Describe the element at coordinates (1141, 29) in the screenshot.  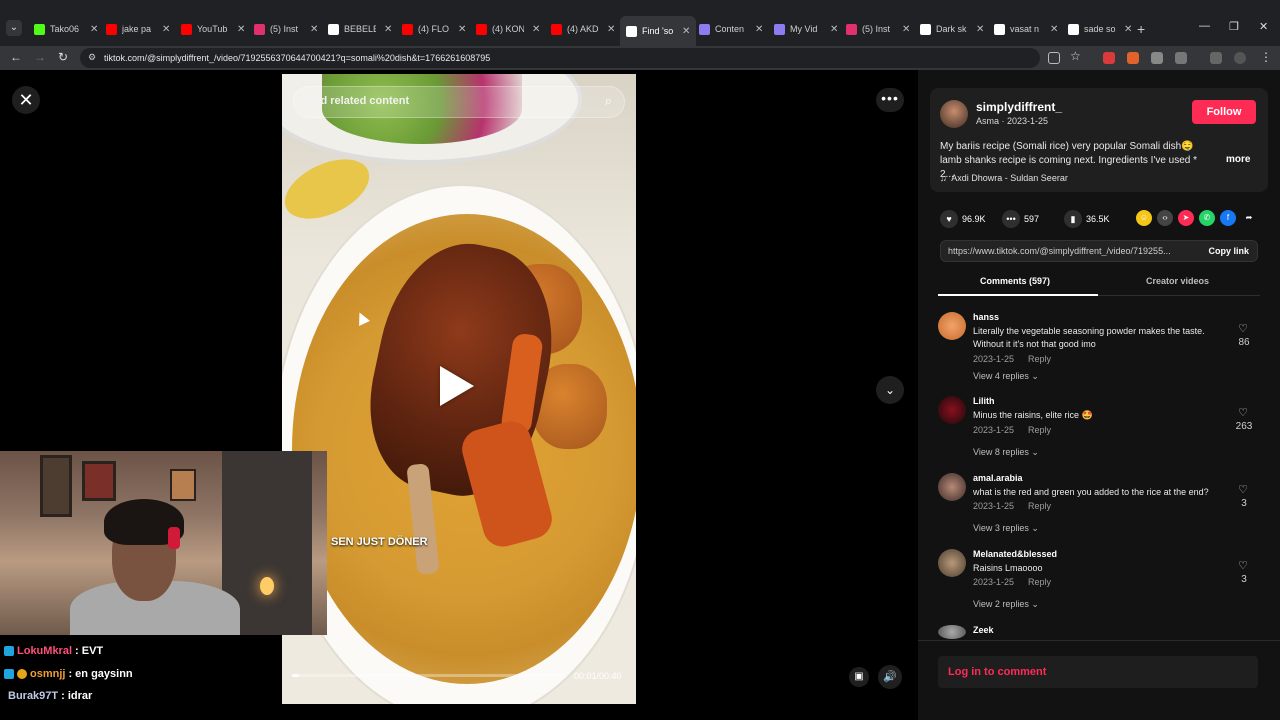
I see `new-tab-button: +` at that location.